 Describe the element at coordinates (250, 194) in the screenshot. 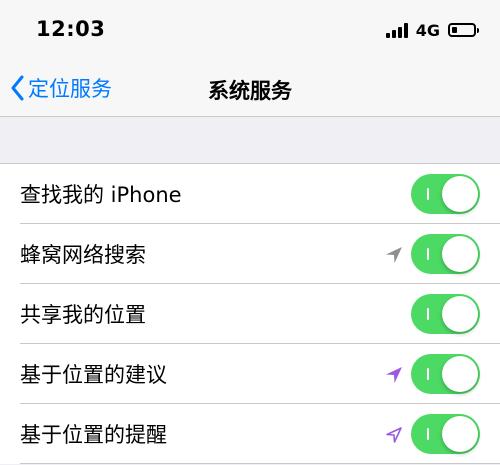

I see `list-item-find-my-iphone: 查找我的 iPhone` at that location.